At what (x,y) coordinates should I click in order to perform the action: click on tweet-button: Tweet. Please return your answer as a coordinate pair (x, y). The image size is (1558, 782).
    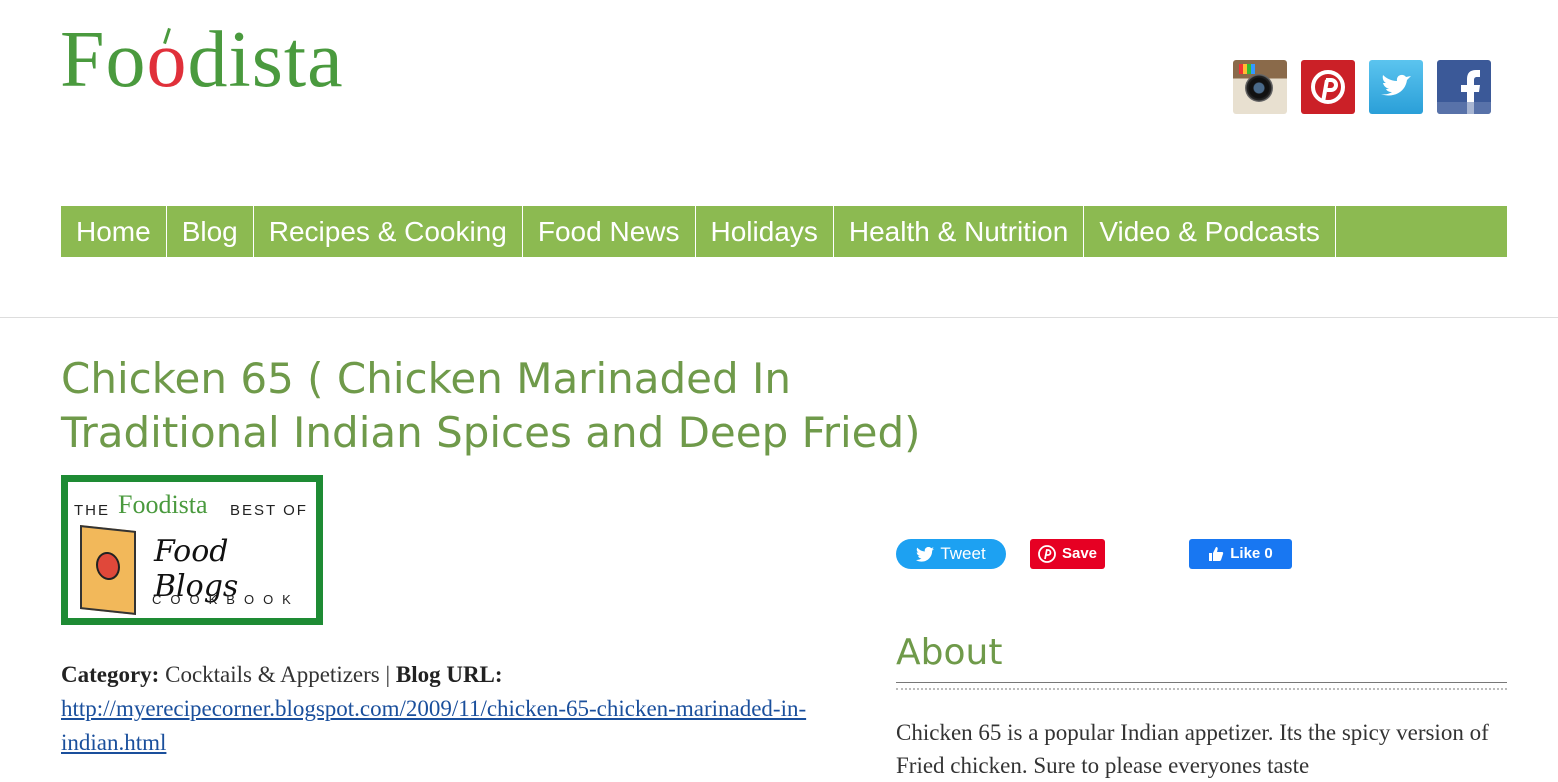
    Looking at the image, I should click on (951, 554).